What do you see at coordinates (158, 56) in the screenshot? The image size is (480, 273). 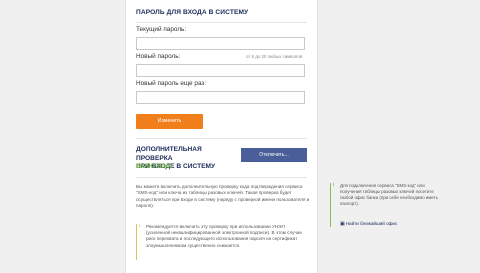 I see `new-password-label: Новый пароль:` at bounding box center [158, 56].